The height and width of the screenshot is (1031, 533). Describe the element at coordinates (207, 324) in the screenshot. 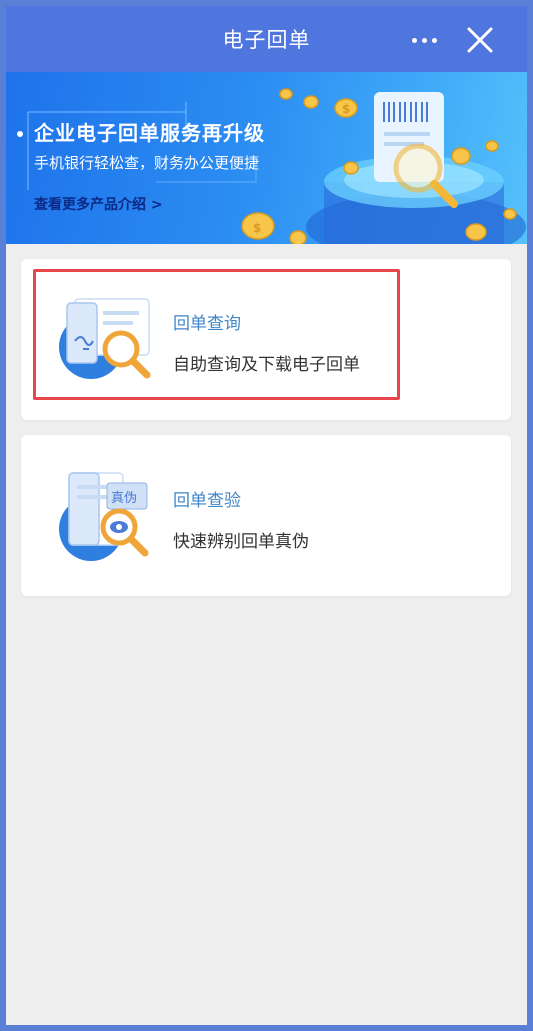

I see `card-title: 回单查询` at that location.